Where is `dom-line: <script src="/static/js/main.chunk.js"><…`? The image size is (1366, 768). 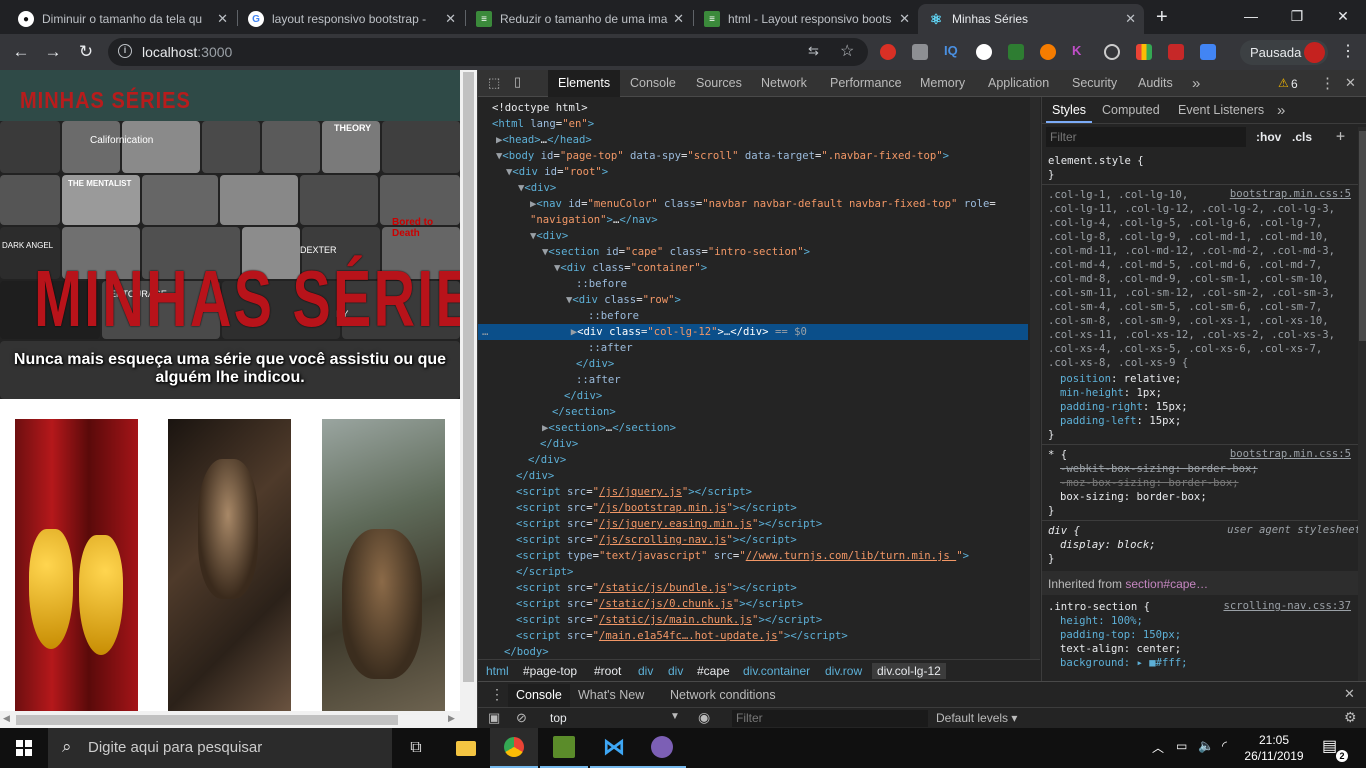
dom-line: <script src="/static/js/main.chunk.js"><… is located at coordinates (650, 620).